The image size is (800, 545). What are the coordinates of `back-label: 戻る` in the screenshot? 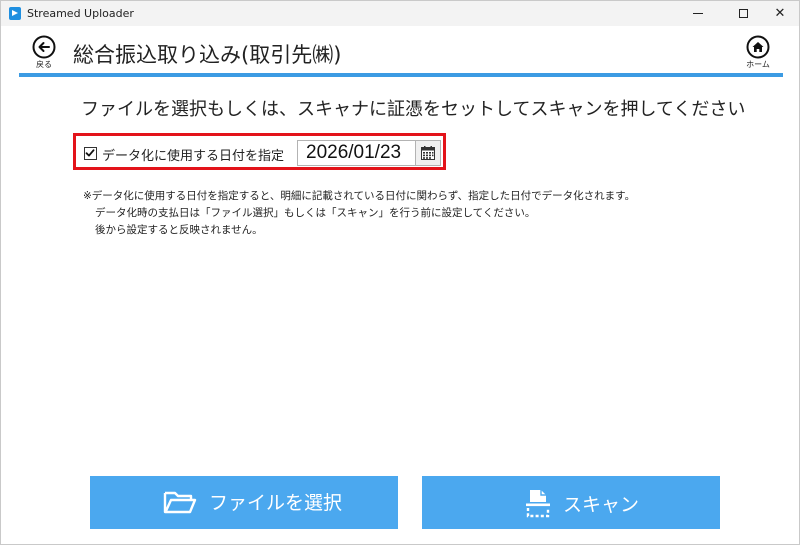 It's located at (44, 64).